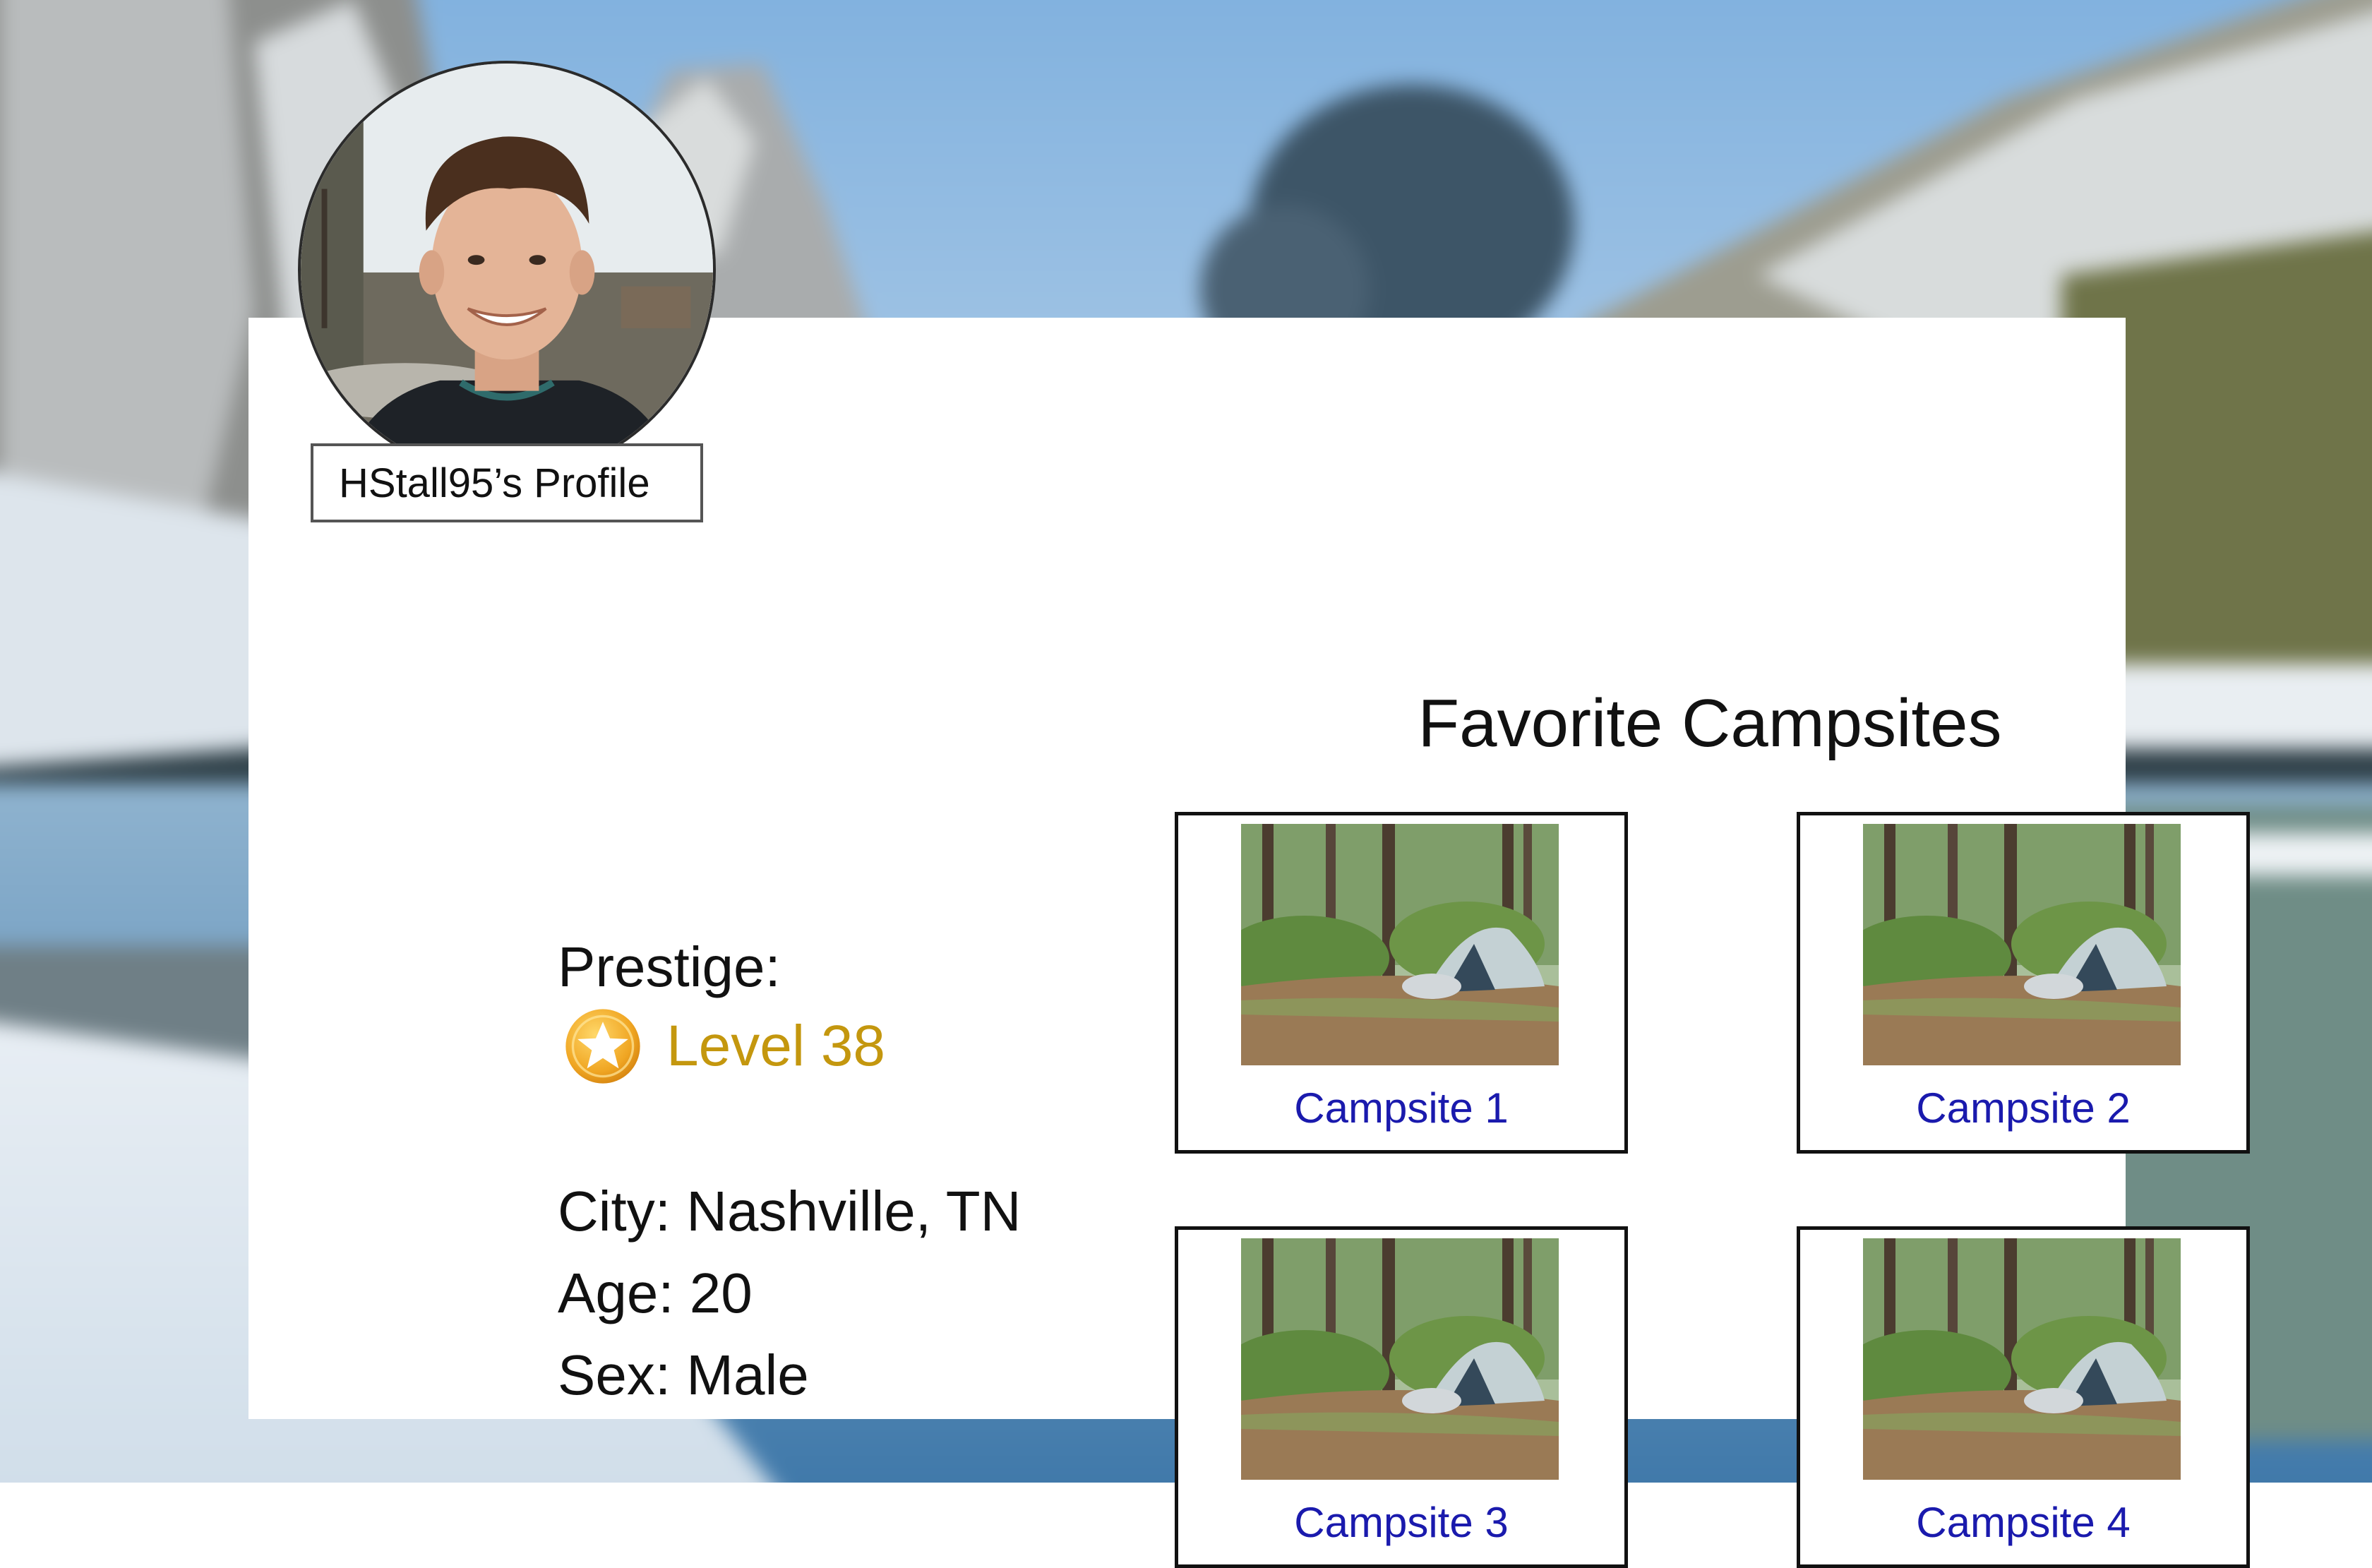 Image resolution: width=2372 pixels, height=1568 pixels. I want to click on prestige-level: Level 38, so click(724, 1046).